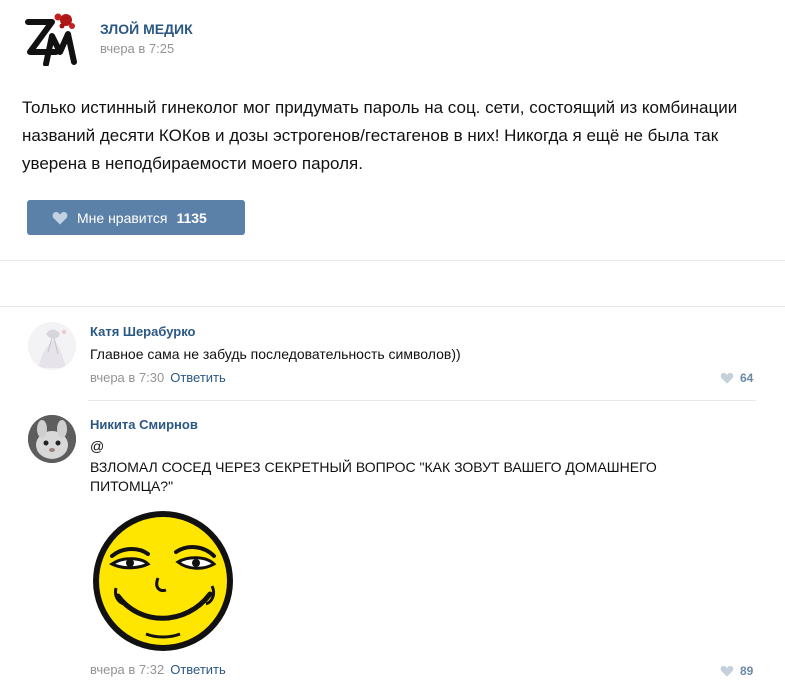 The height and width of the screenshot is (689, 785). I want to click on comment-like-button: 89, so click(736, 671).